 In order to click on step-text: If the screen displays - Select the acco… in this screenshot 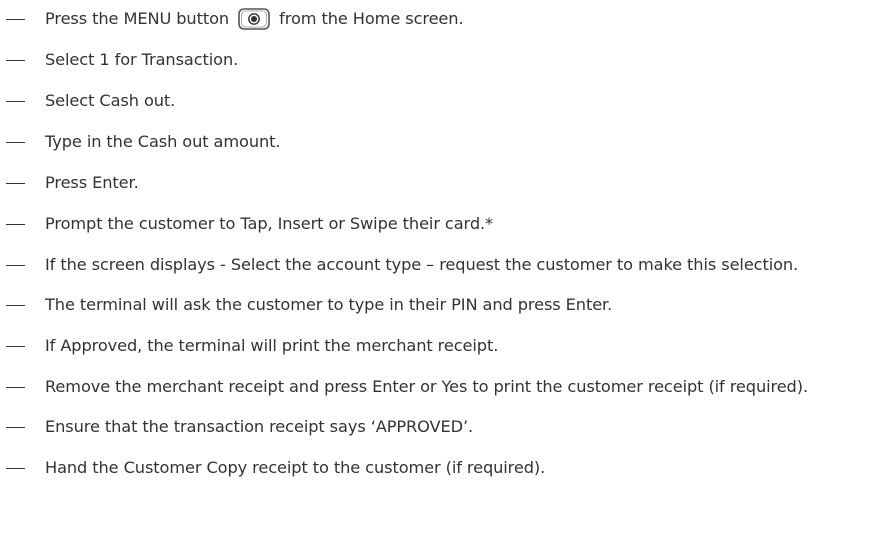, I will do `click(422, 264)`.